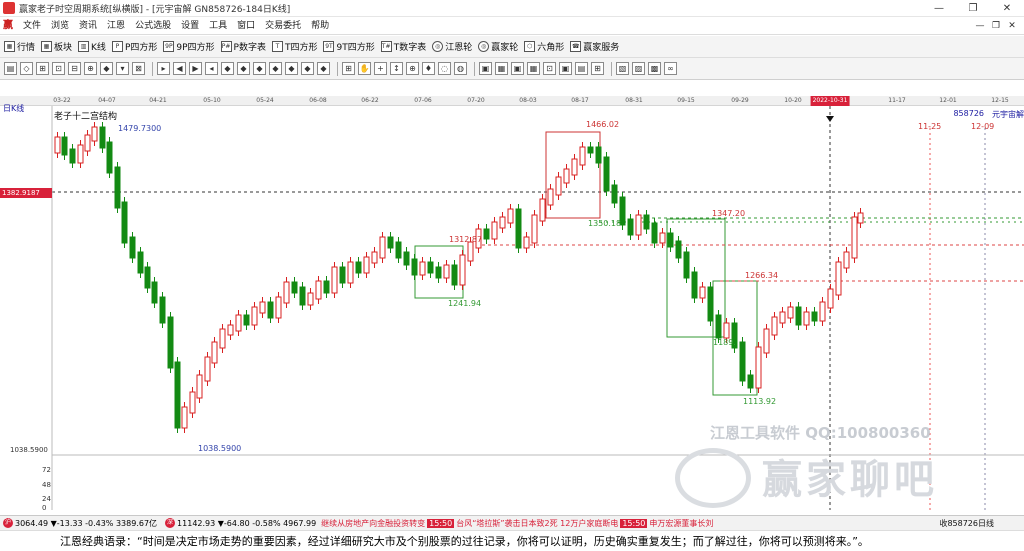  Describe the element at coordinates (195, 68) in the screenshot. I see `drawing-tool-icon: ▶` at that location.